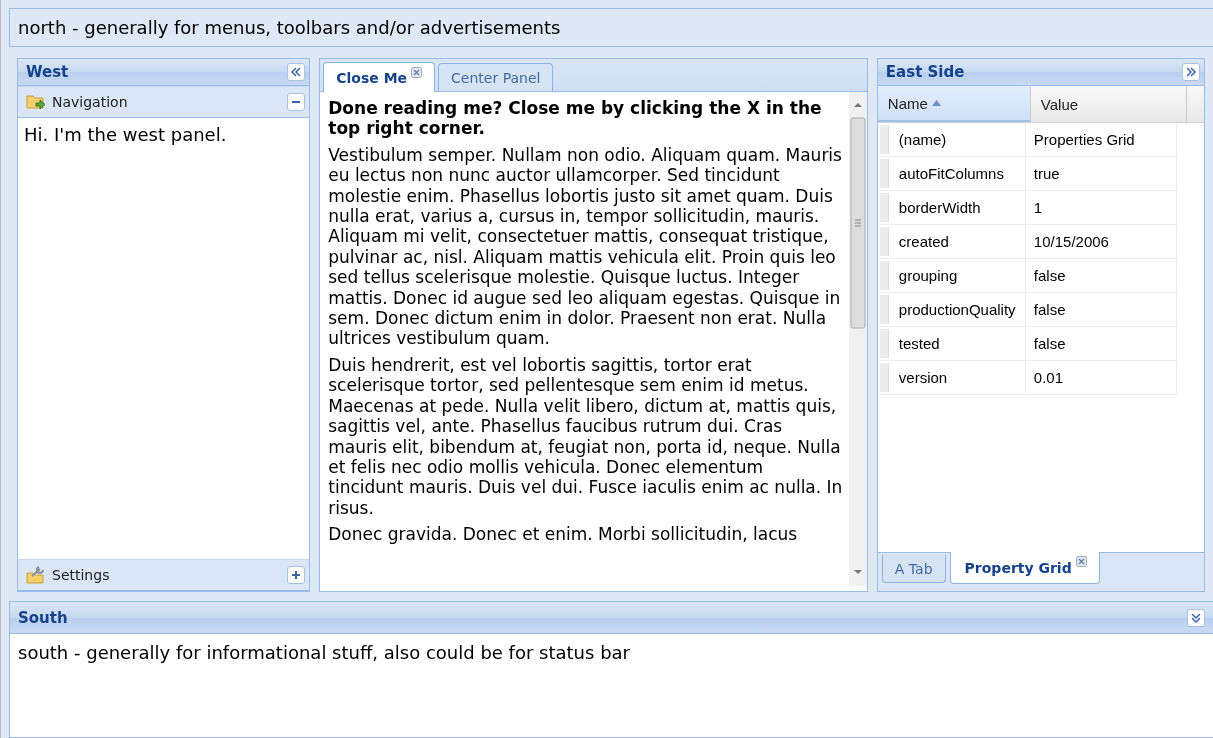 This screenshot has width=1213, height=738. What do you see at coordinates (585, 436) in the screenshot?
I see `paragraph: Duis hendrerit, est vel lobortis sagittis, tortor erat scelerisque tortor, sed pellentesque sem enim id metus. Maecenas at pede. Nulla velit libero, dictum at, mattis quis, sagittis vel, ante. Phasellus faucibus rutrum dui. Cras mauris elit, bibendum at, feugiat non, porta id, neque. Nulla et felis nec odio mollis vehicula. Donec elementum tincidunt mauris. Duis vel dui. Fusce iaculis enim ac nulla. In risus.` at bounding box center [585, 436].